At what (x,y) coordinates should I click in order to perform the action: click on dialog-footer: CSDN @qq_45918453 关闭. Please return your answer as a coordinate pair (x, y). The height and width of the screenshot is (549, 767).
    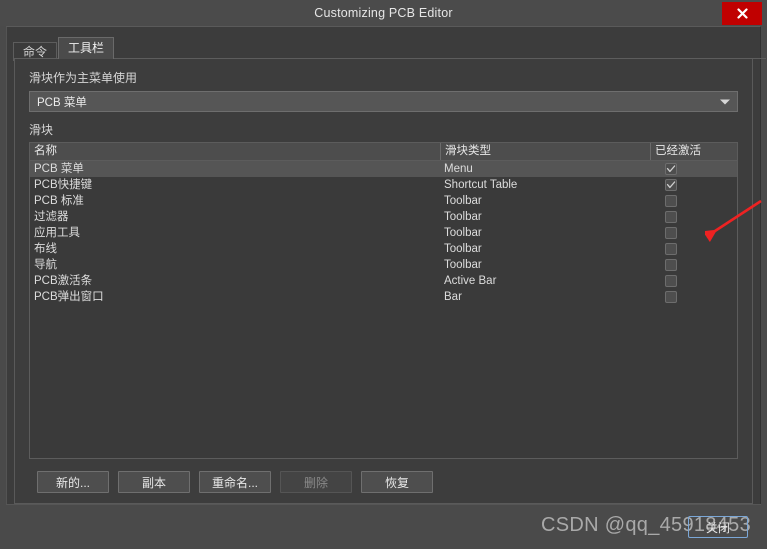
    Looking at the image, I should click on (383, 526).